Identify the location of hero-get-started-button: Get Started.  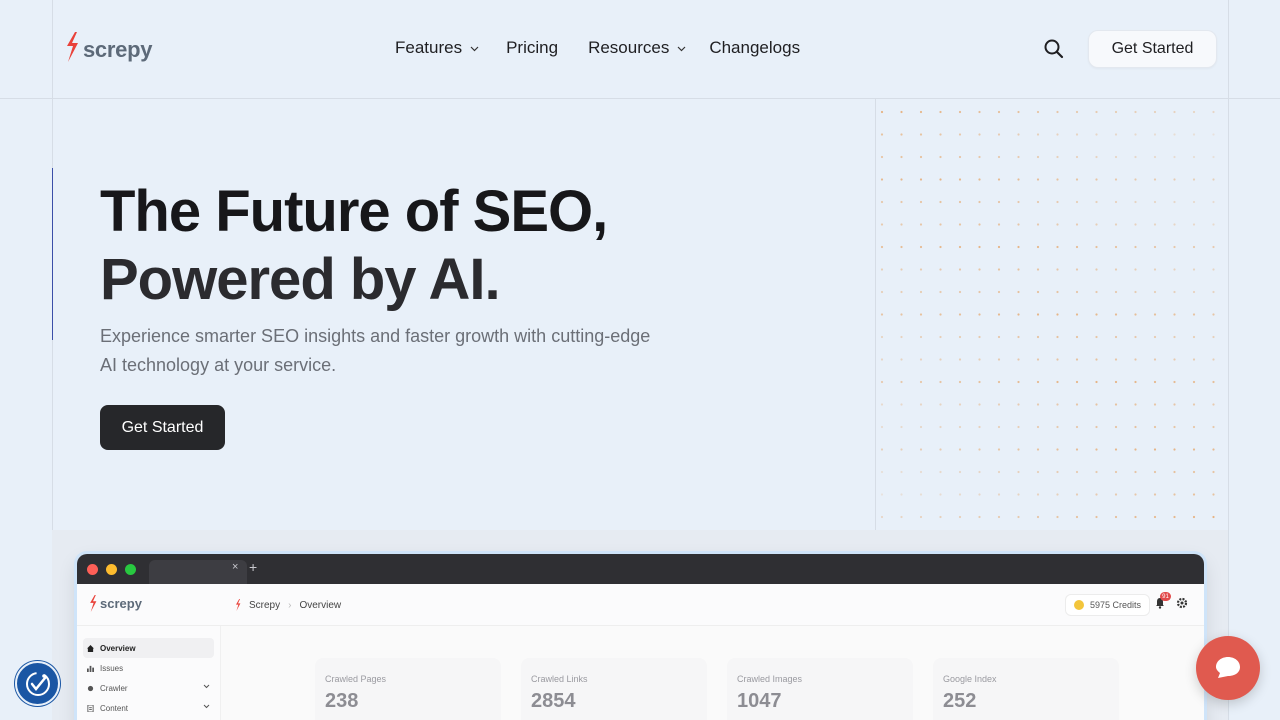
(162, 427).